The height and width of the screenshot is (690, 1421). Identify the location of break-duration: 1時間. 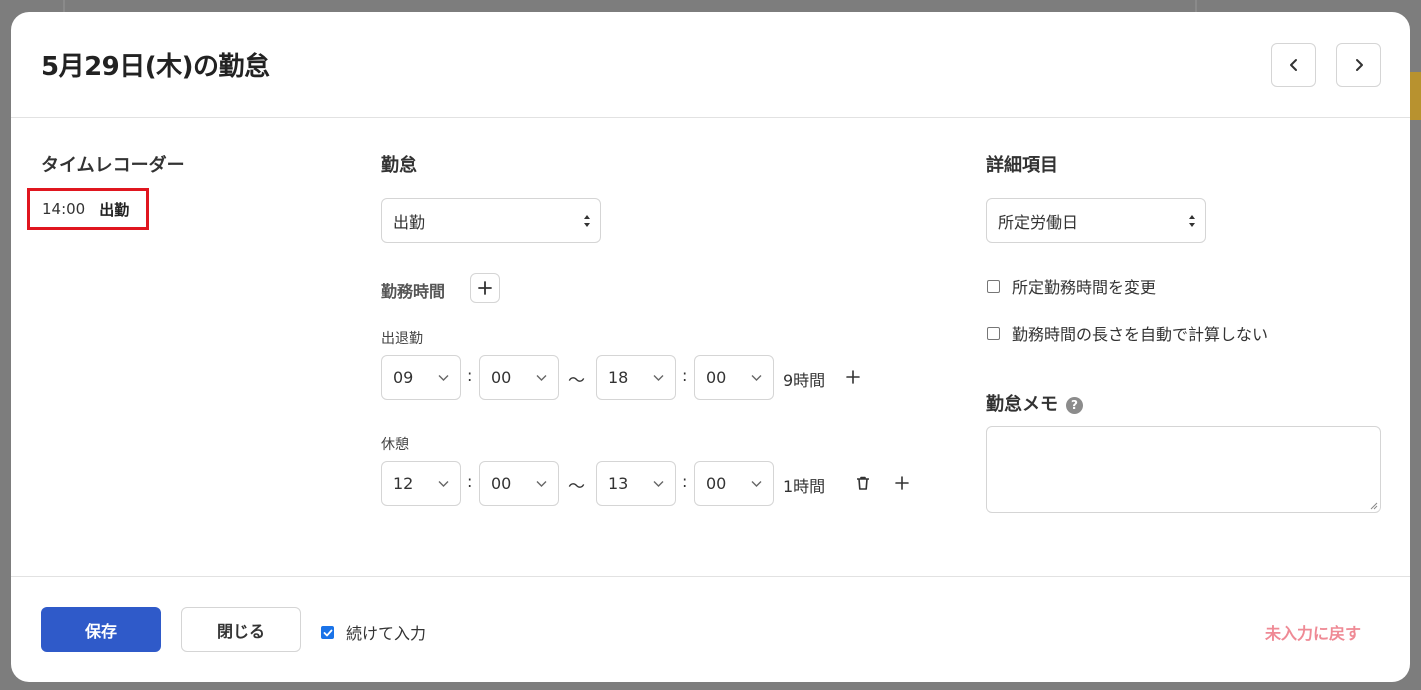
(804, 486).